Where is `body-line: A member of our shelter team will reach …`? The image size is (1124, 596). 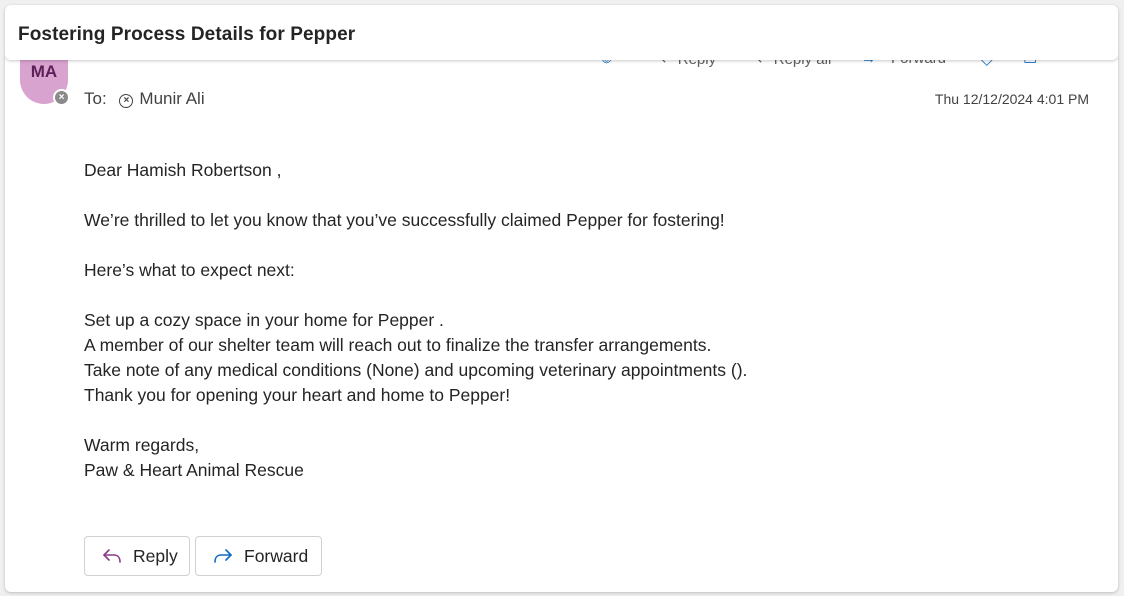
body-line: A member of our shelter team will reach … is located at coordinates (398, 345).